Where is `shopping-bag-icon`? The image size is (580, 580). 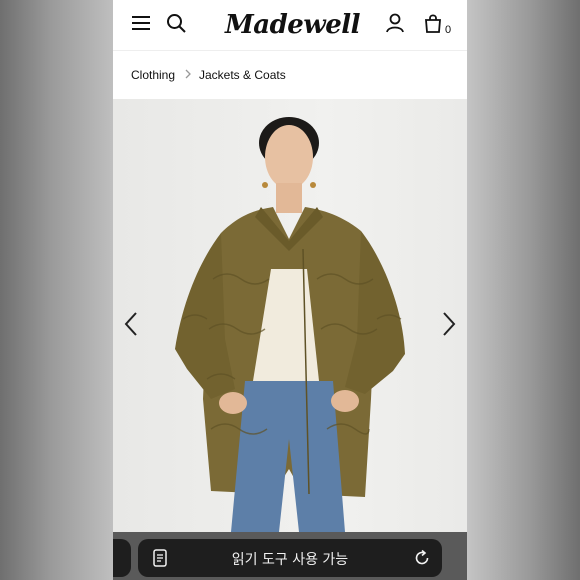 shopping-bag-icon is located at coordinates (433, 23).